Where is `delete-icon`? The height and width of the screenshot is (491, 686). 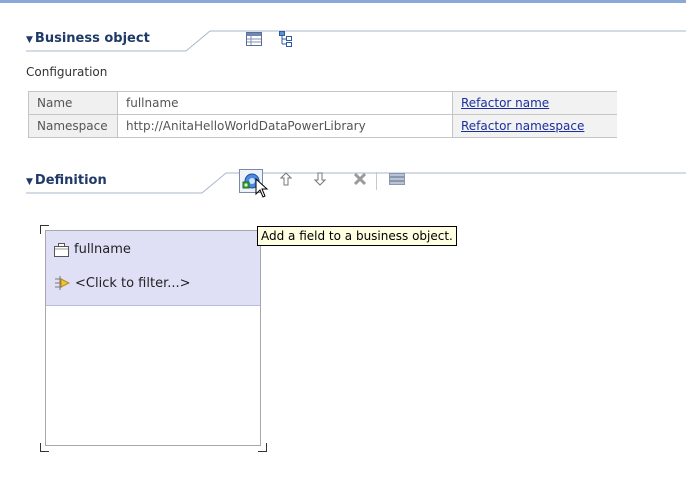 delete-icon is located at coordinates (360, 179).